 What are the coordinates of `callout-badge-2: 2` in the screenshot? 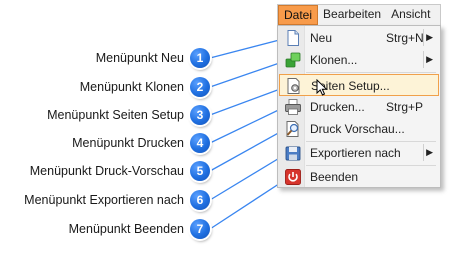 It's located at (200, 87).